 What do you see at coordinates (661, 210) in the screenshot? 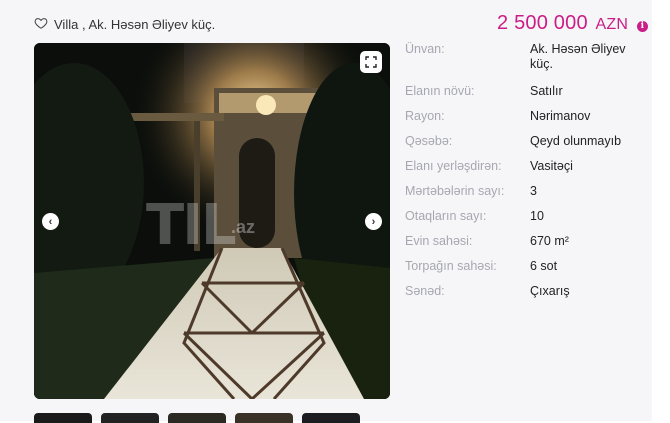
I see `page-edge` at bounding box center [661, 210].